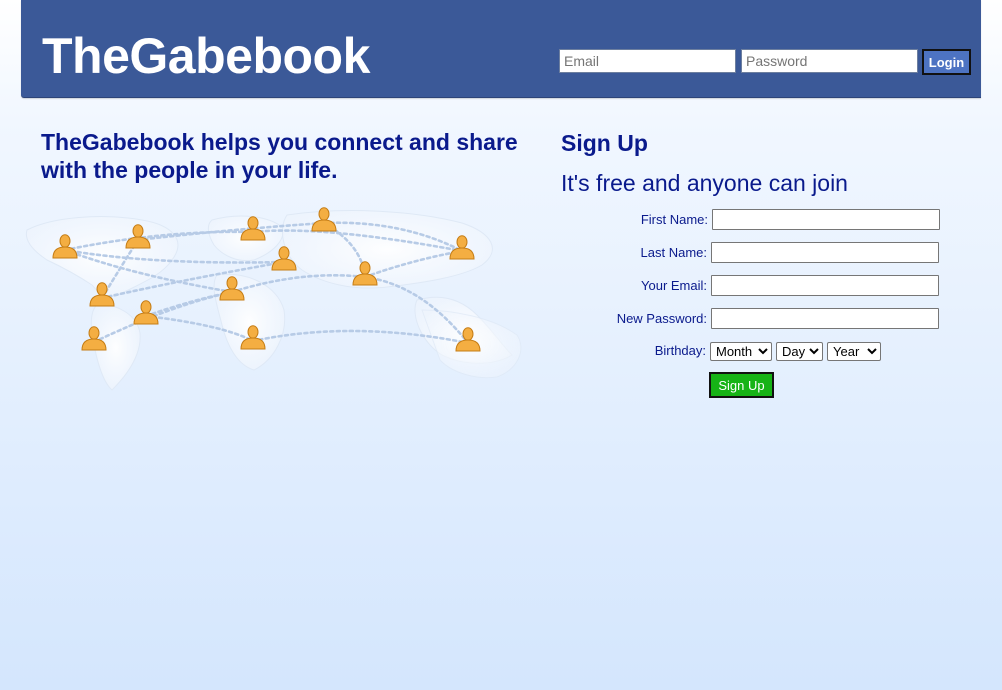 The height and width of the screenshot is (690, 1002). Describe the element at coordinates (273, 299) in the screenshot. I see `world-map-illustration` at that location.